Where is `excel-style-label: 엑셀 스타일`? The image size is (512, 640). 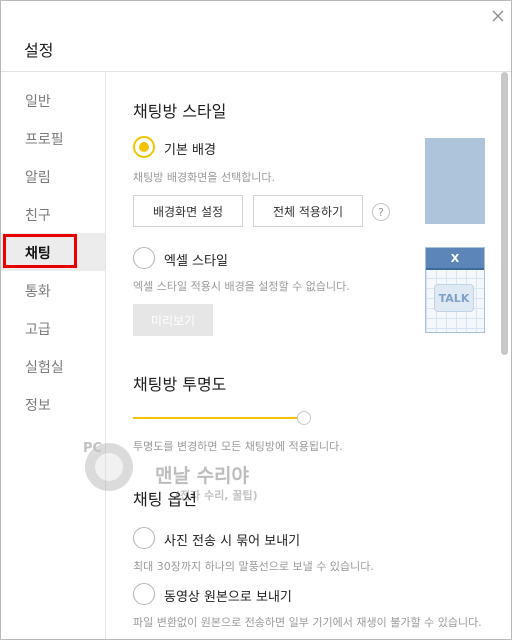 excel-style-label: 엑셀 스타일 is located at coordinates (196, 259).